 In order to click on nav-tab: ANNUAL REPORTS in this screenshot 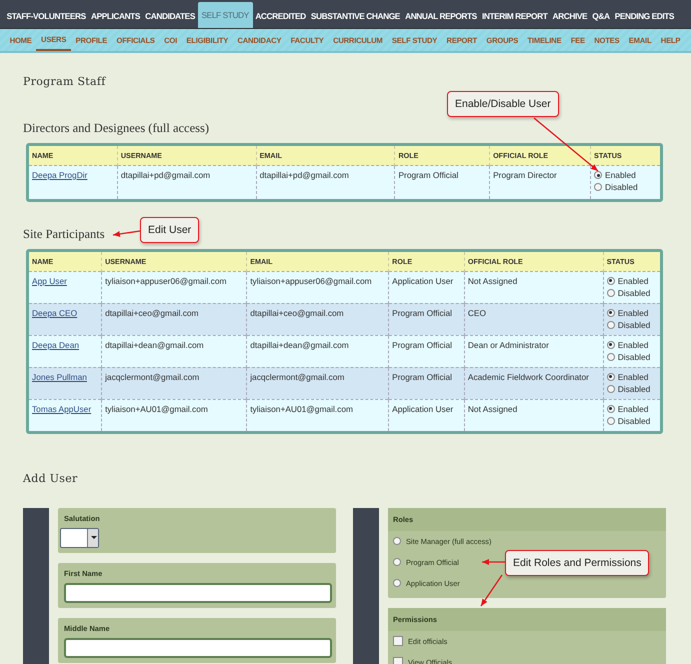, I will do `click(441, 15)`.